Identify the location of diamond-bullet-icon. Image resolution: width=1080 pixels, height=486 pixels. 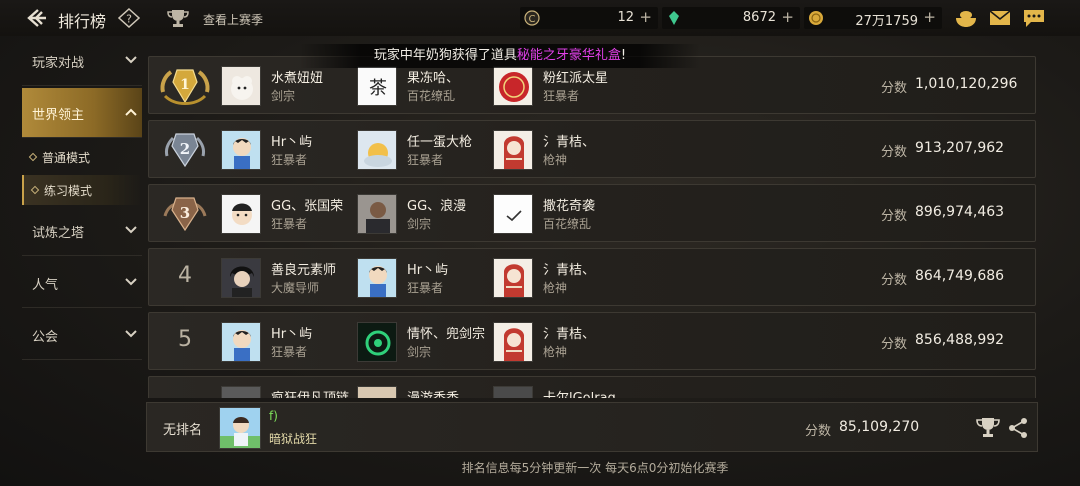
(35, 190).